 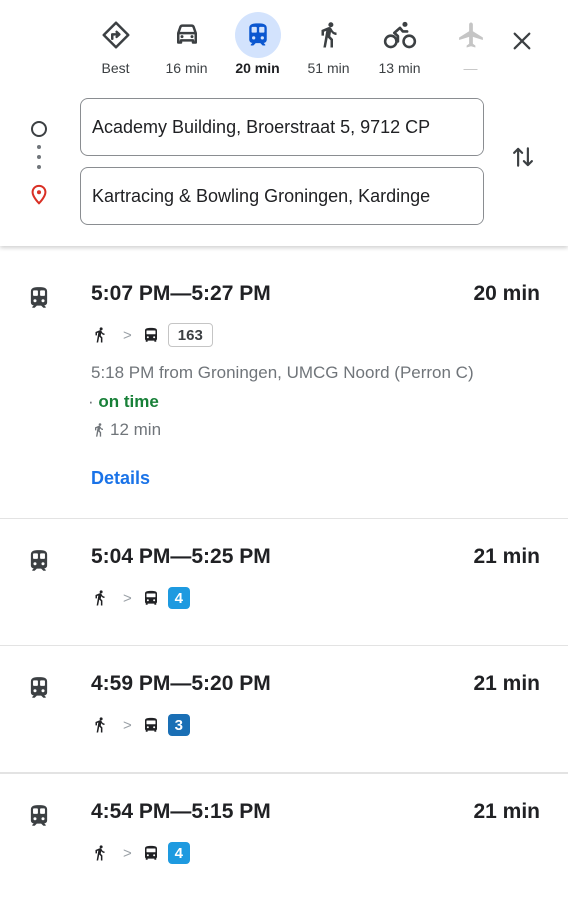 I want to click on walk-icon, so click(x=329, y=35).